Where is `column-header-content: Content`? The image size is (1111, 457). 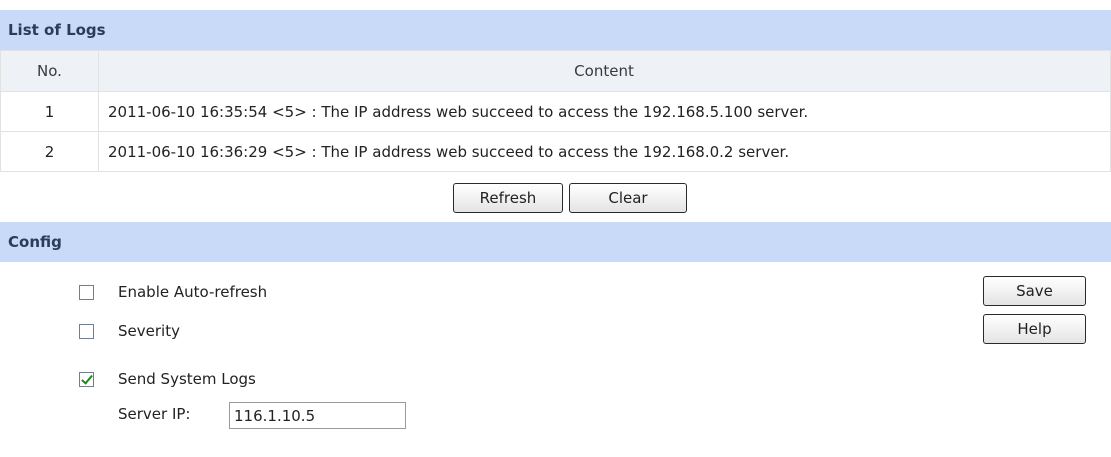 column-header-content: Content is located at coordinates (604, 71).